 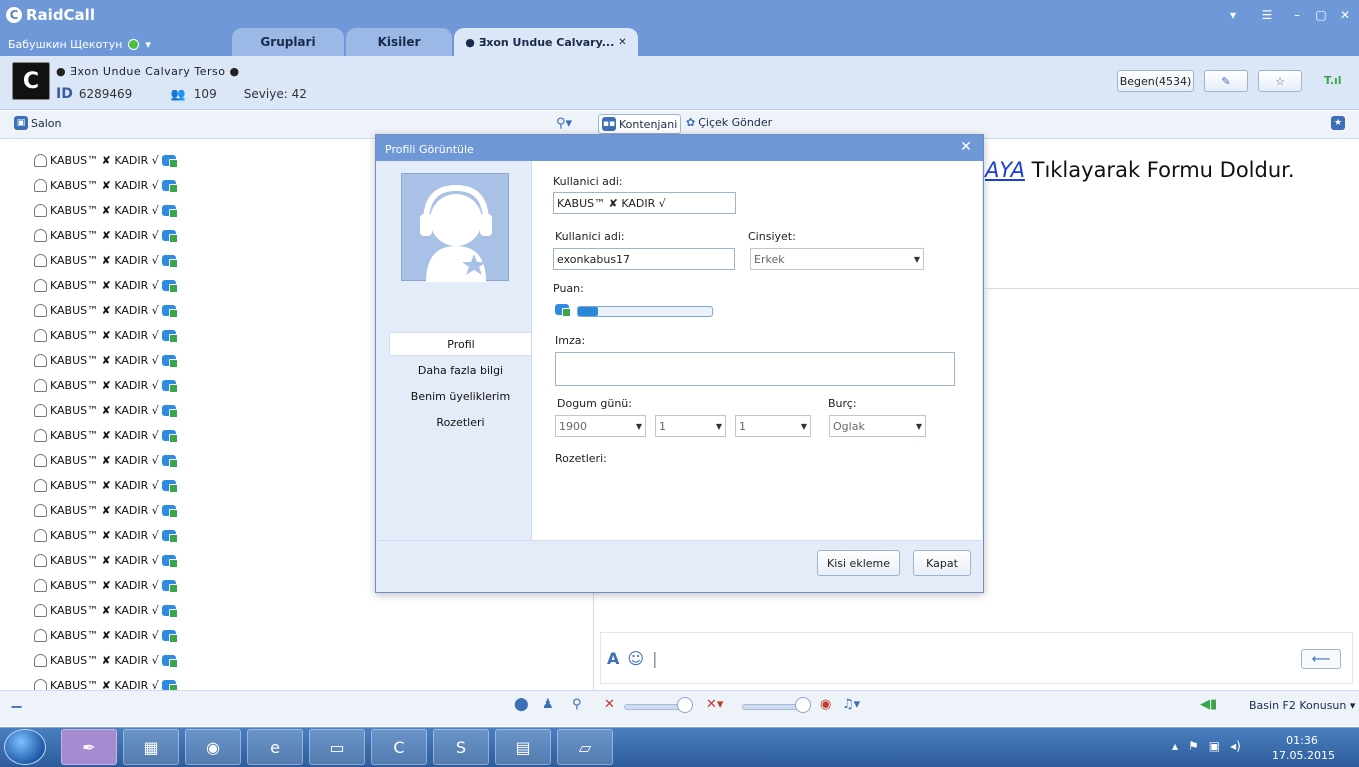 I want to click on nav-more-info: Daha fazla bilgi, so click(x=460, y=370).